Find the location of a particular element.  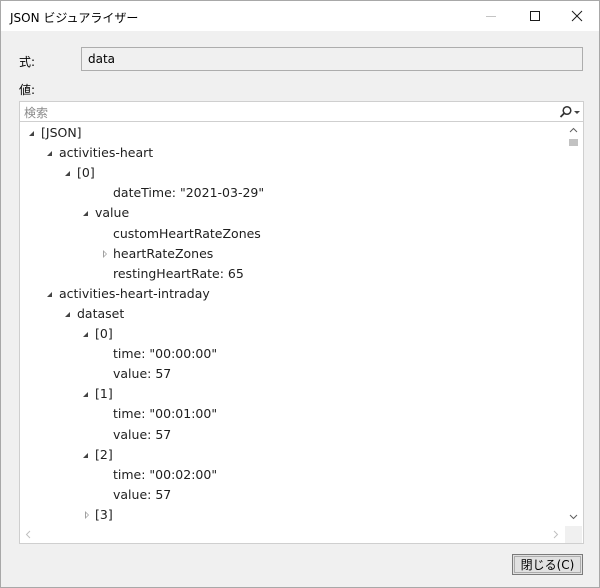

vertical-scrollbar is located at coordinates (573, 324).